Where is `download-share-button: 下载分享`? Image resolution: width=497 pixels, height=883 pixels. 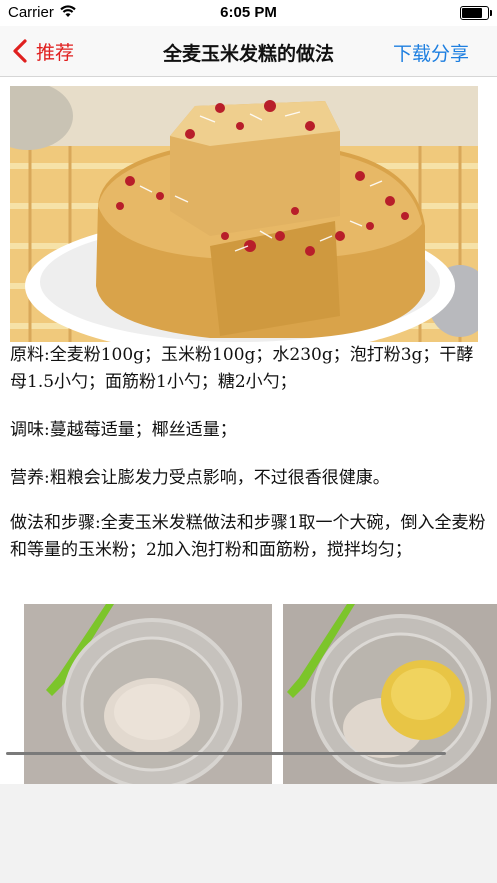
download-share-button: 下载分享 is located at coordinates (431, 52).